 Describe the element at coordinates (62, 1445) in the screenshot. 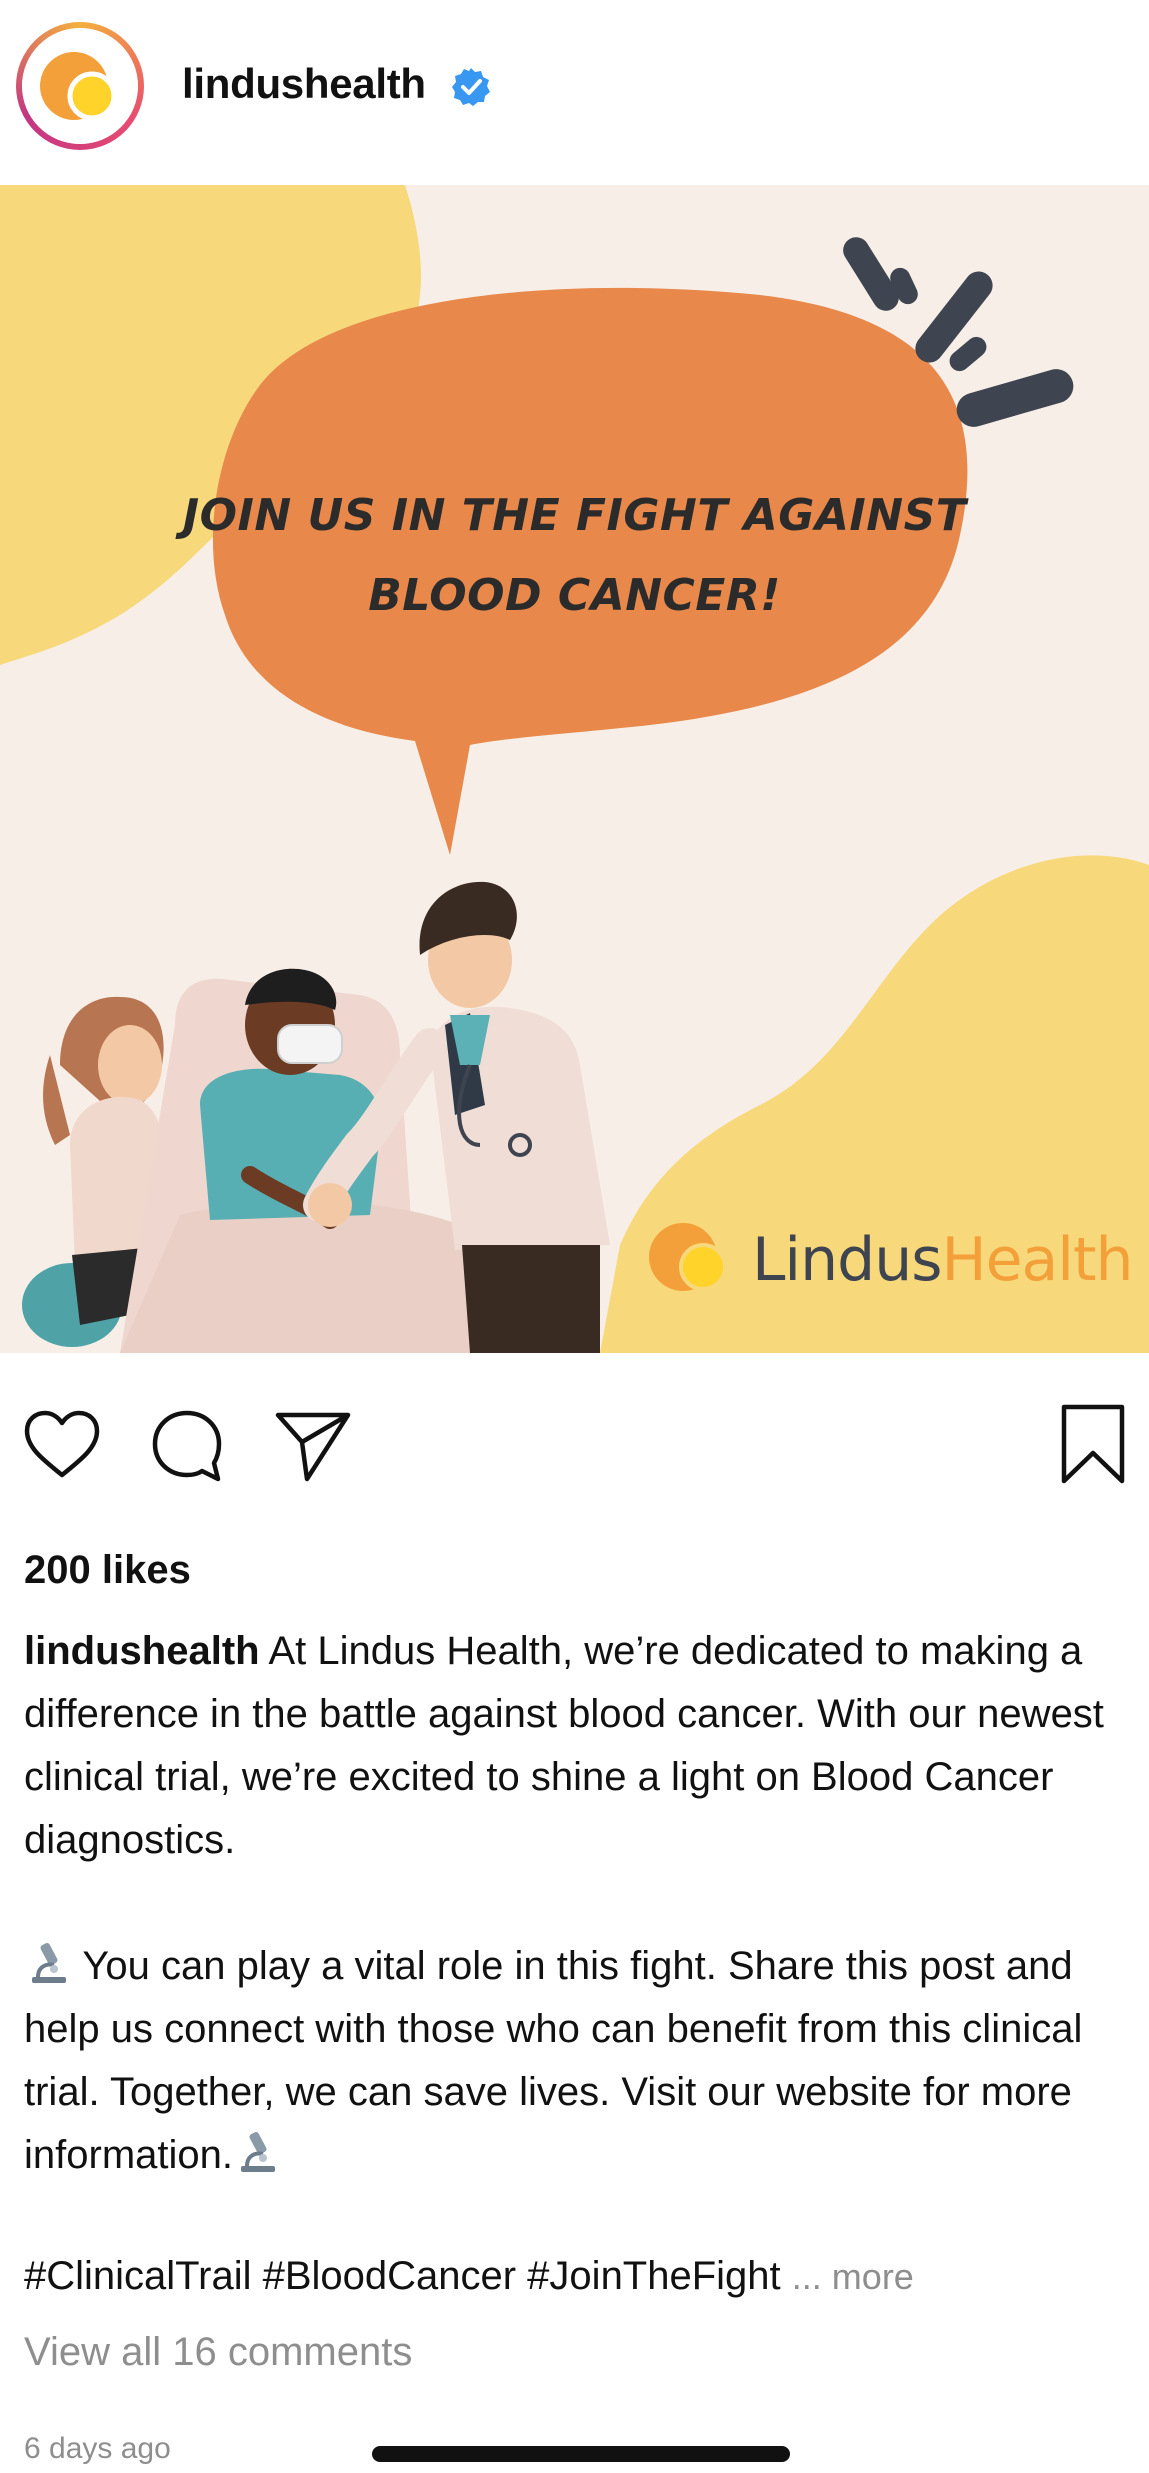

I see `heart-icon` at that location.